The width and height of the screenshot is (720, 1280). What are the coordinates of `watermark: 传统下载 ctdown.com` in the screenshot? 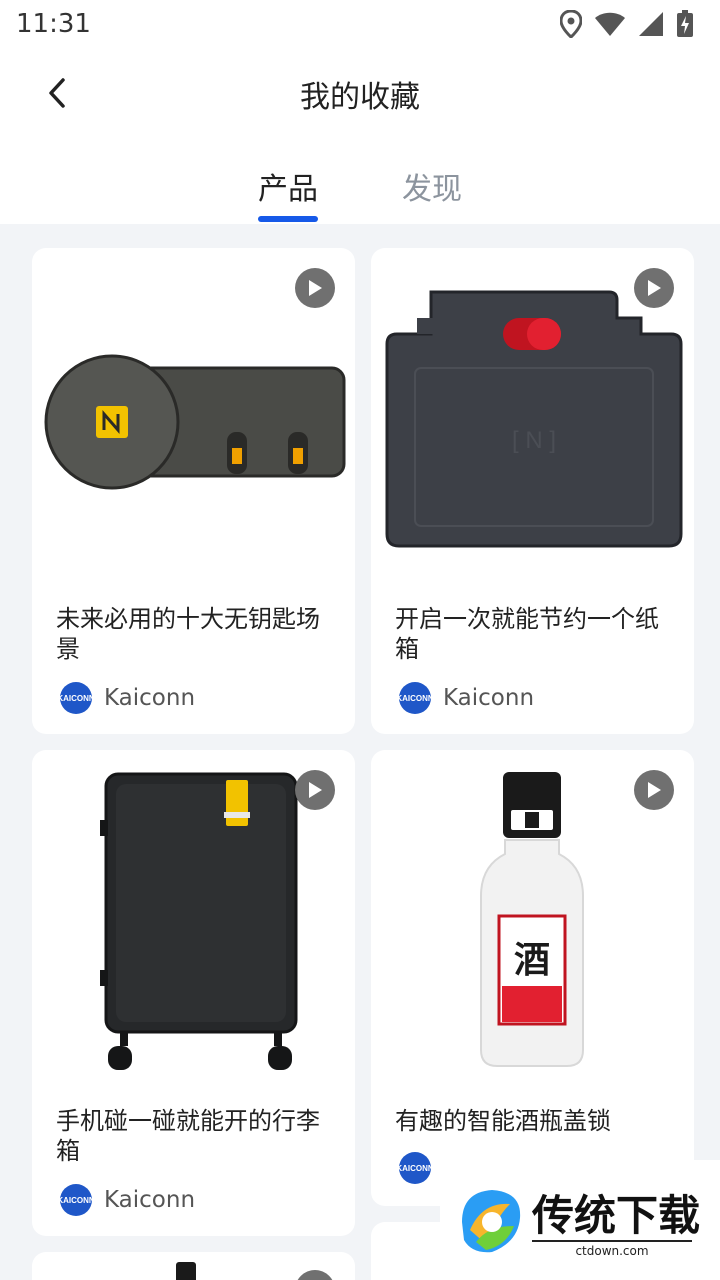 It's located at (580, 1220).